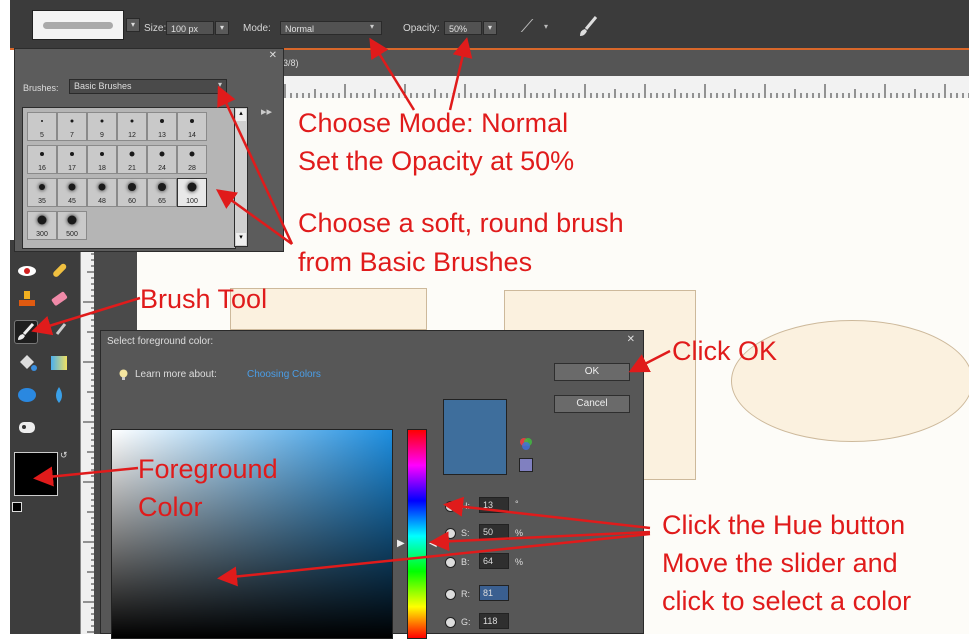  Describe the element at coordinates (450, 562) in the screenshot. I see `brightness-radio-button` at that location.